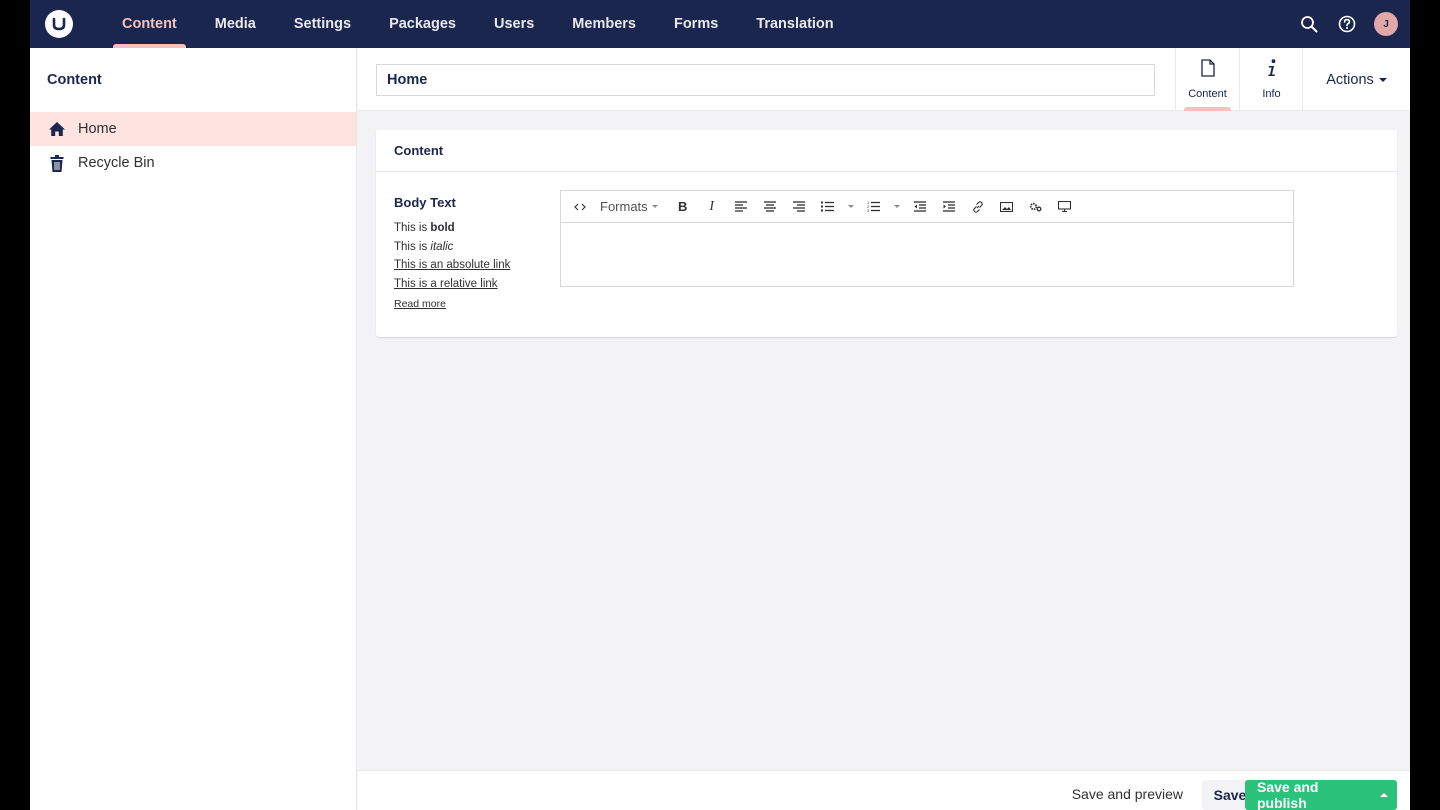 The image size is (1440, 810). What do you see at coordinates (1207, 94) in the screenshot?
I see `tab-content-label: Content` at bounding box center [1207, 94].